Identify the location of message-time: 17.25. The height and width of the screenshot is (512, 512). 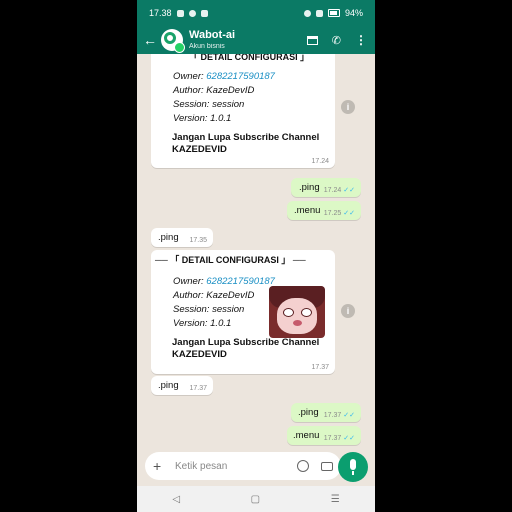
(332, 213).